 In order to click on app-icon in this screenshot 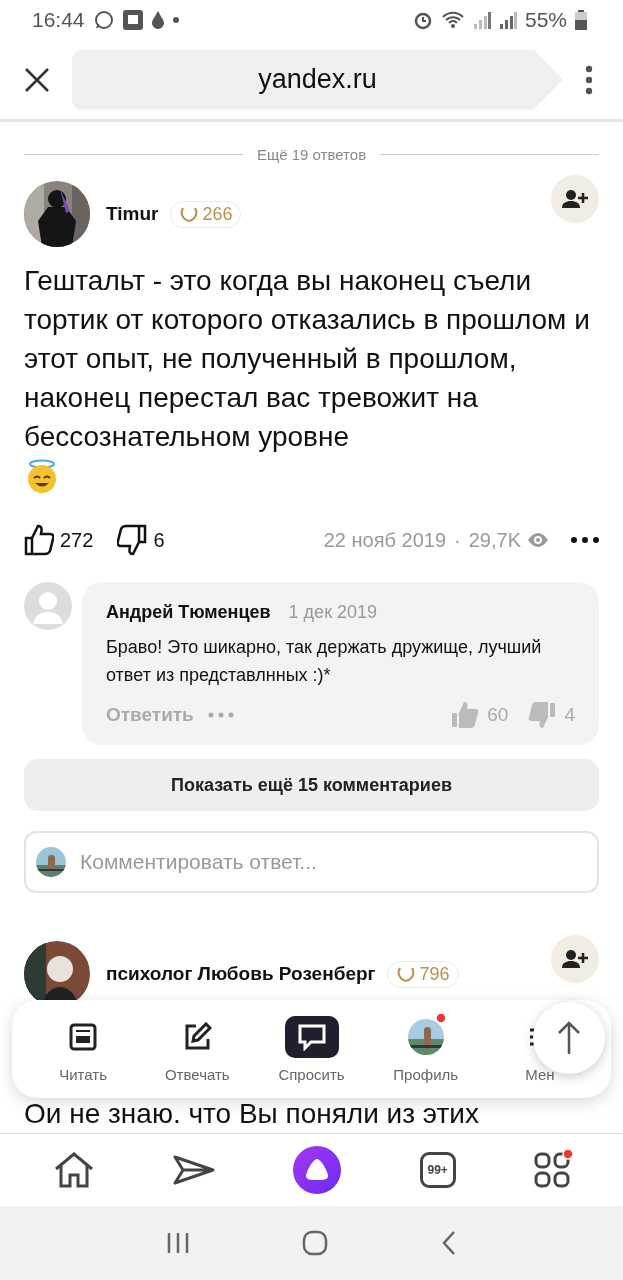, I will do `click(132, 20)`.